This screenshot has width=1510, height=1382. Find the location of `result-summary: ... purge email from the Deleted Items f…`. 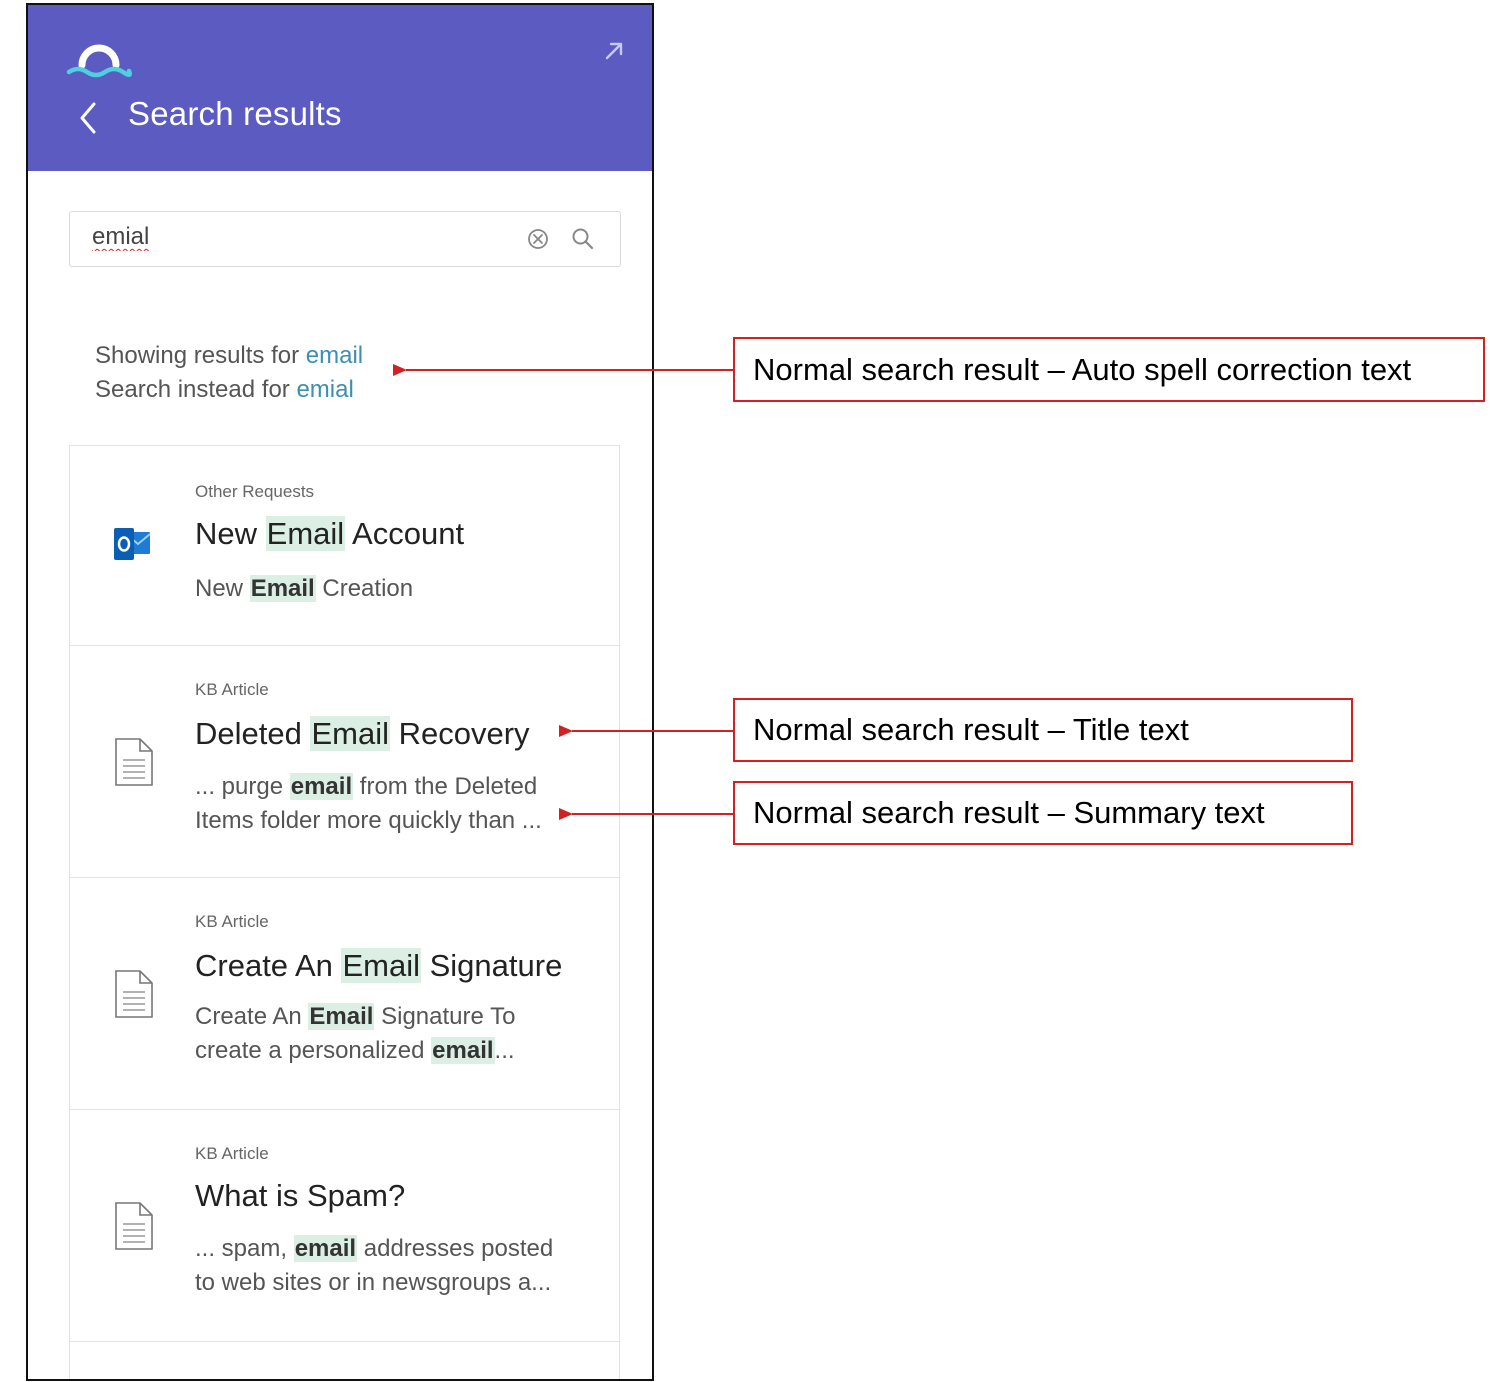

result-summary: ... purge email from the Deleted Items f… is located at coordinates (368, 803).